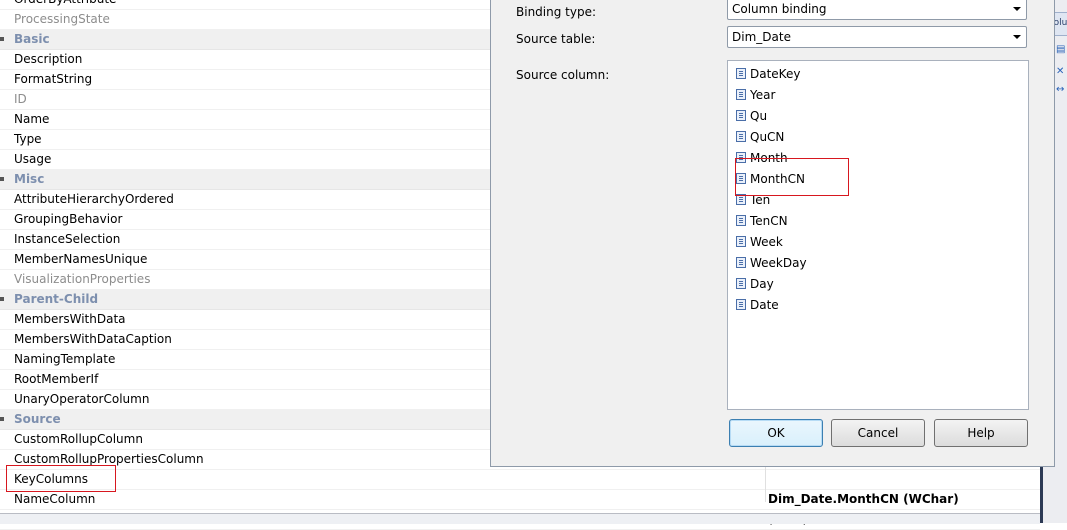  Describe the element at coordinates (556, 12) in the screenshot. I see `binding-type-label: Binding type:` at that location.